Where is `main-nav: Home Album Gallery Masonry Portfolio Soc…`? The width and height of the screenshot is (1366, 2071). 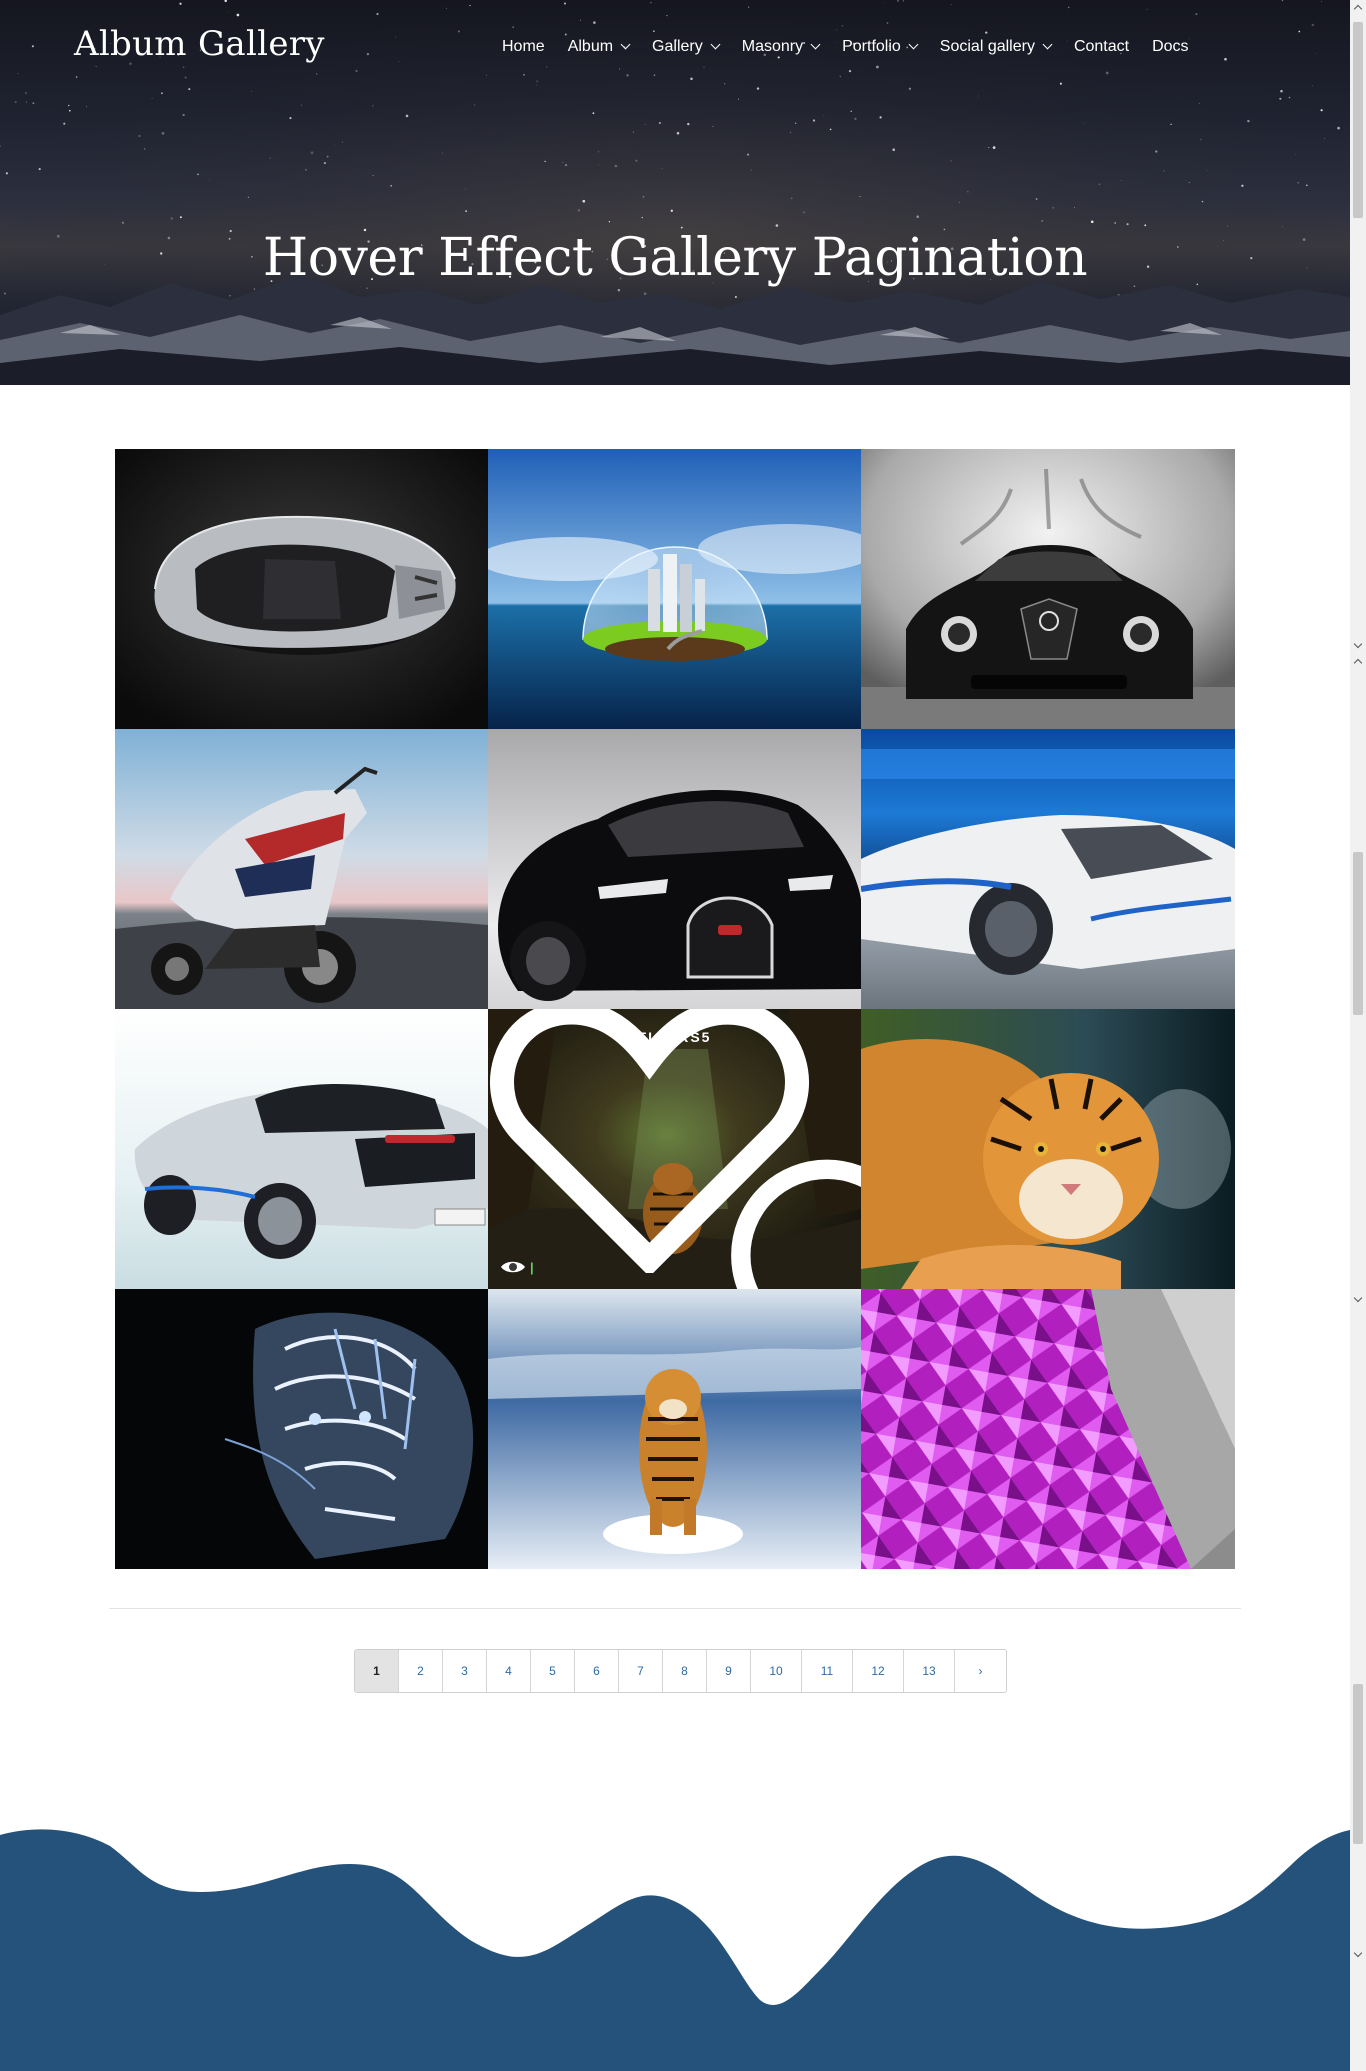 main-nav: Home Album Gallery Masonry Portfolio Soc… is located at coordinates (857, 47).